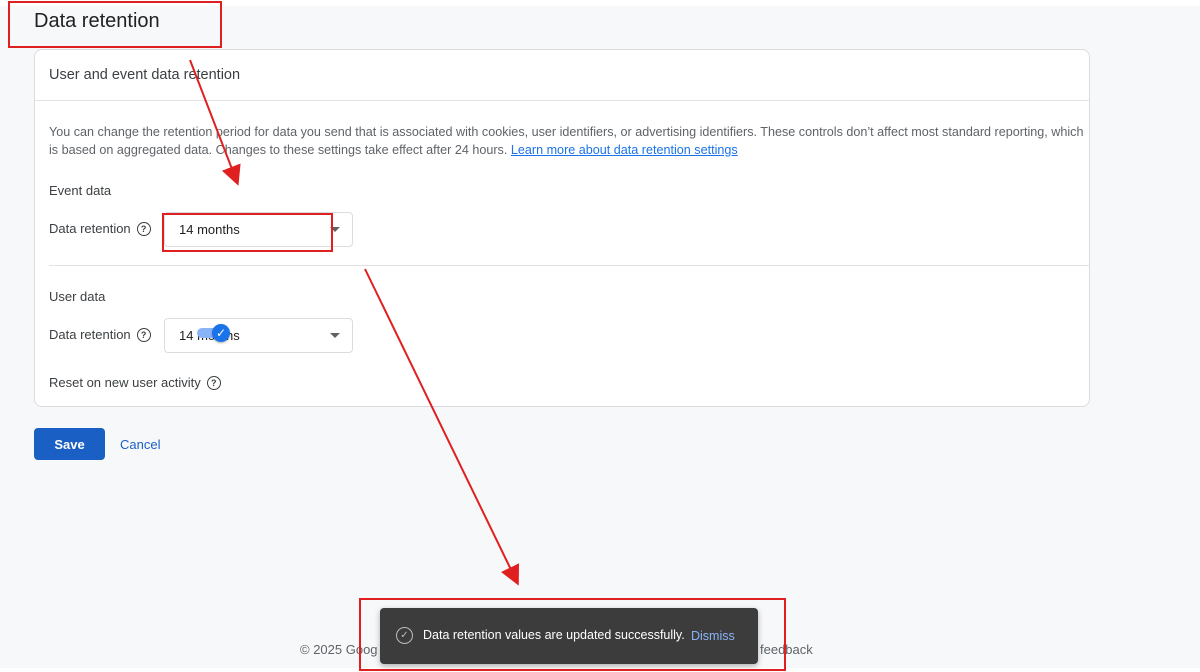 Image resolution: width=1200 pixels, height=672 pixels. Describe the element at coordinates (140, 444) in the screenshot. I see `cancel-button: Cancel` at that location.